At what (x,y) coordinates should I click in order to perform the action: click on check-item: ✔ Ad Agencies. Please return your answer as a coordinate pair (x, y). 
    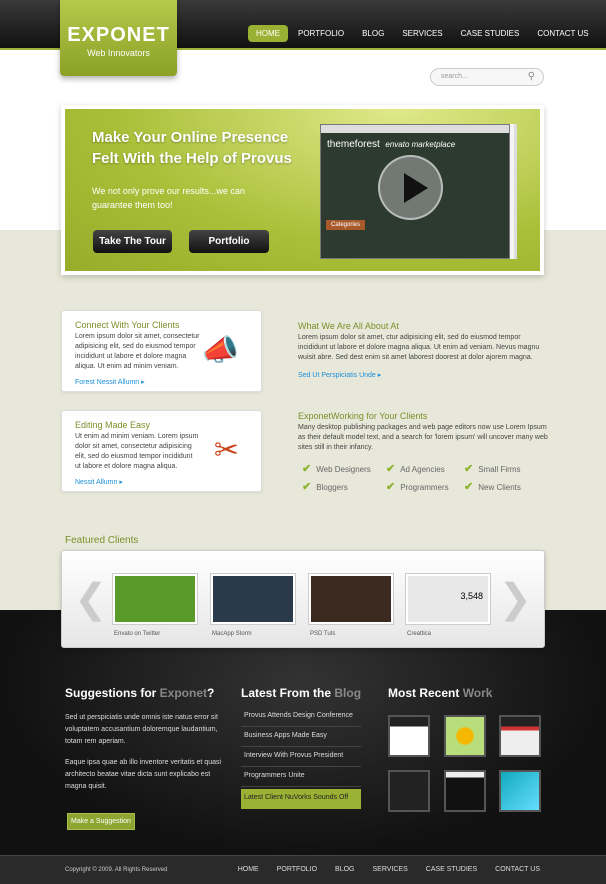
    Looking at the image, I should click on (415, 469).